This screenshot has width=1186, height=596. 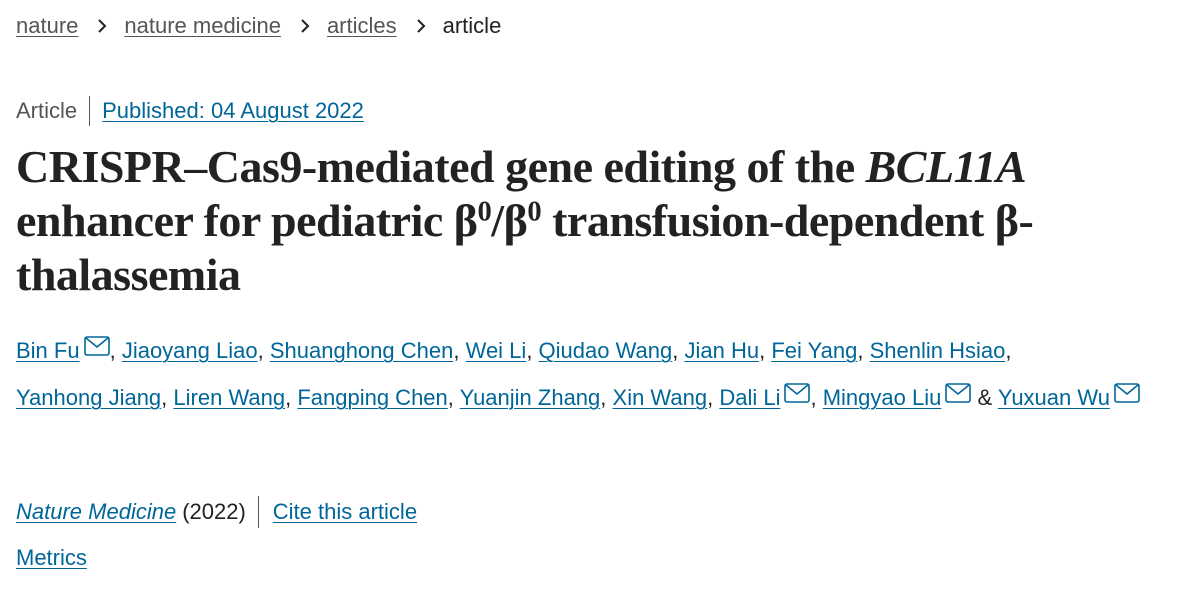 I want to click on title-text: CRISPR–Cas9-mediated gene editing of the, so click(x=441, y=166).